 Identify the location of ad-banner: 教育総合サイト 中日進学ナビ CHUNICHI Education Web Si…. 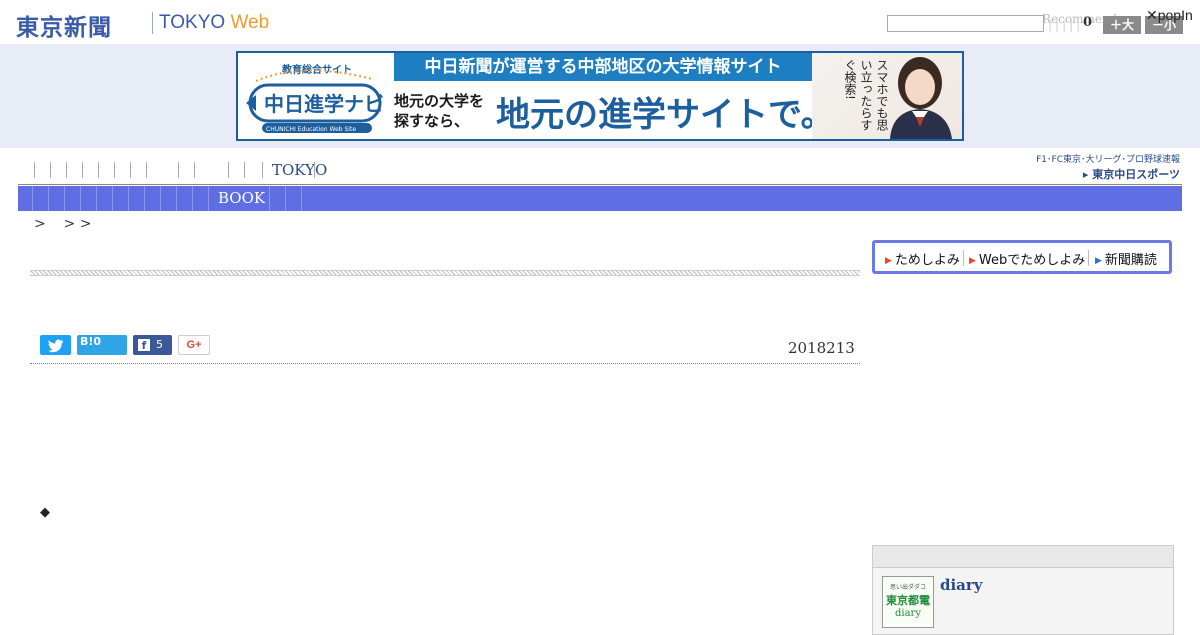
(600, 96).